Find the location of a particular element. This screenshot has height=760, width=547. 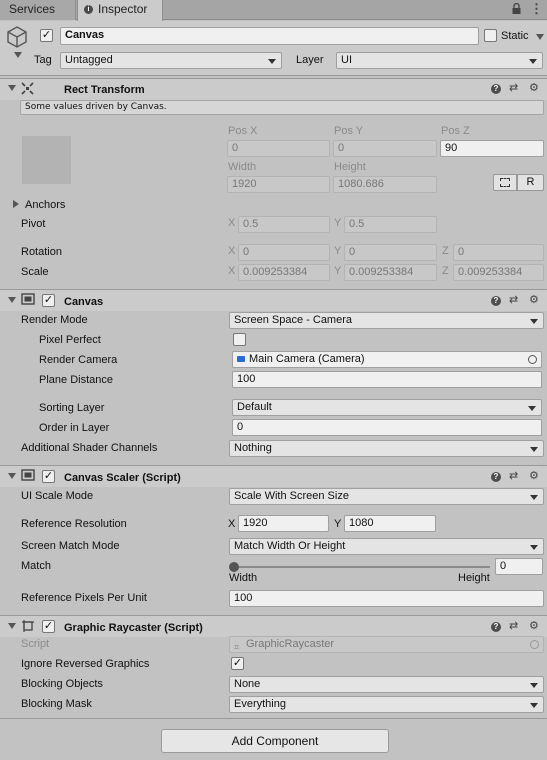

width-field: 1920 is located at coordinates (278, 184).